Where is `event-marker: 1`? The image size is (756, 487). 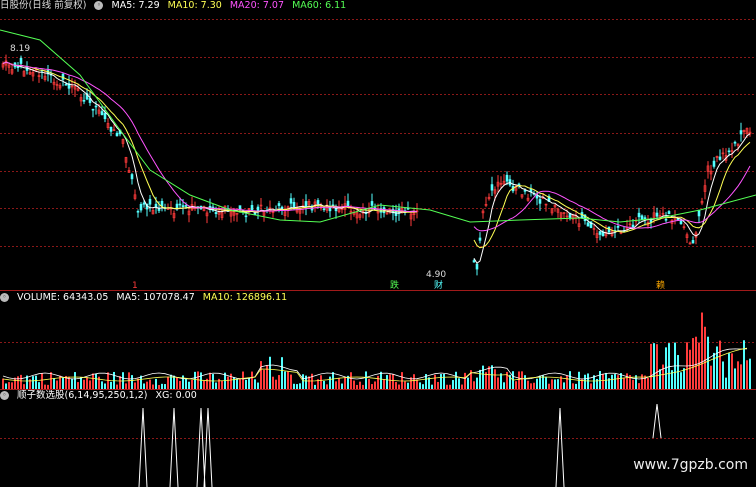
event-marker: 1 is located at coordinates (135, 286).